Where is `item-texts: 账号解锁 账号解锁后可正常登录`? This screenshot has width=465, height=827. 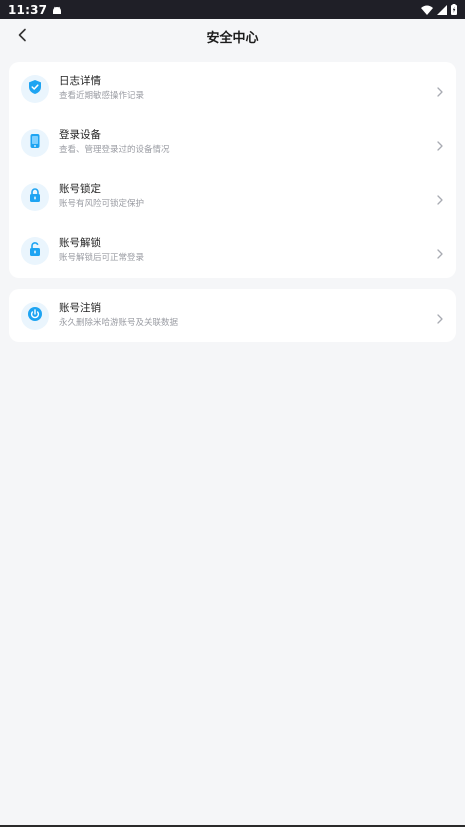 item-texts: 账号解锁 账号解锁后可正常登录 is located at coordinates (101, 250).